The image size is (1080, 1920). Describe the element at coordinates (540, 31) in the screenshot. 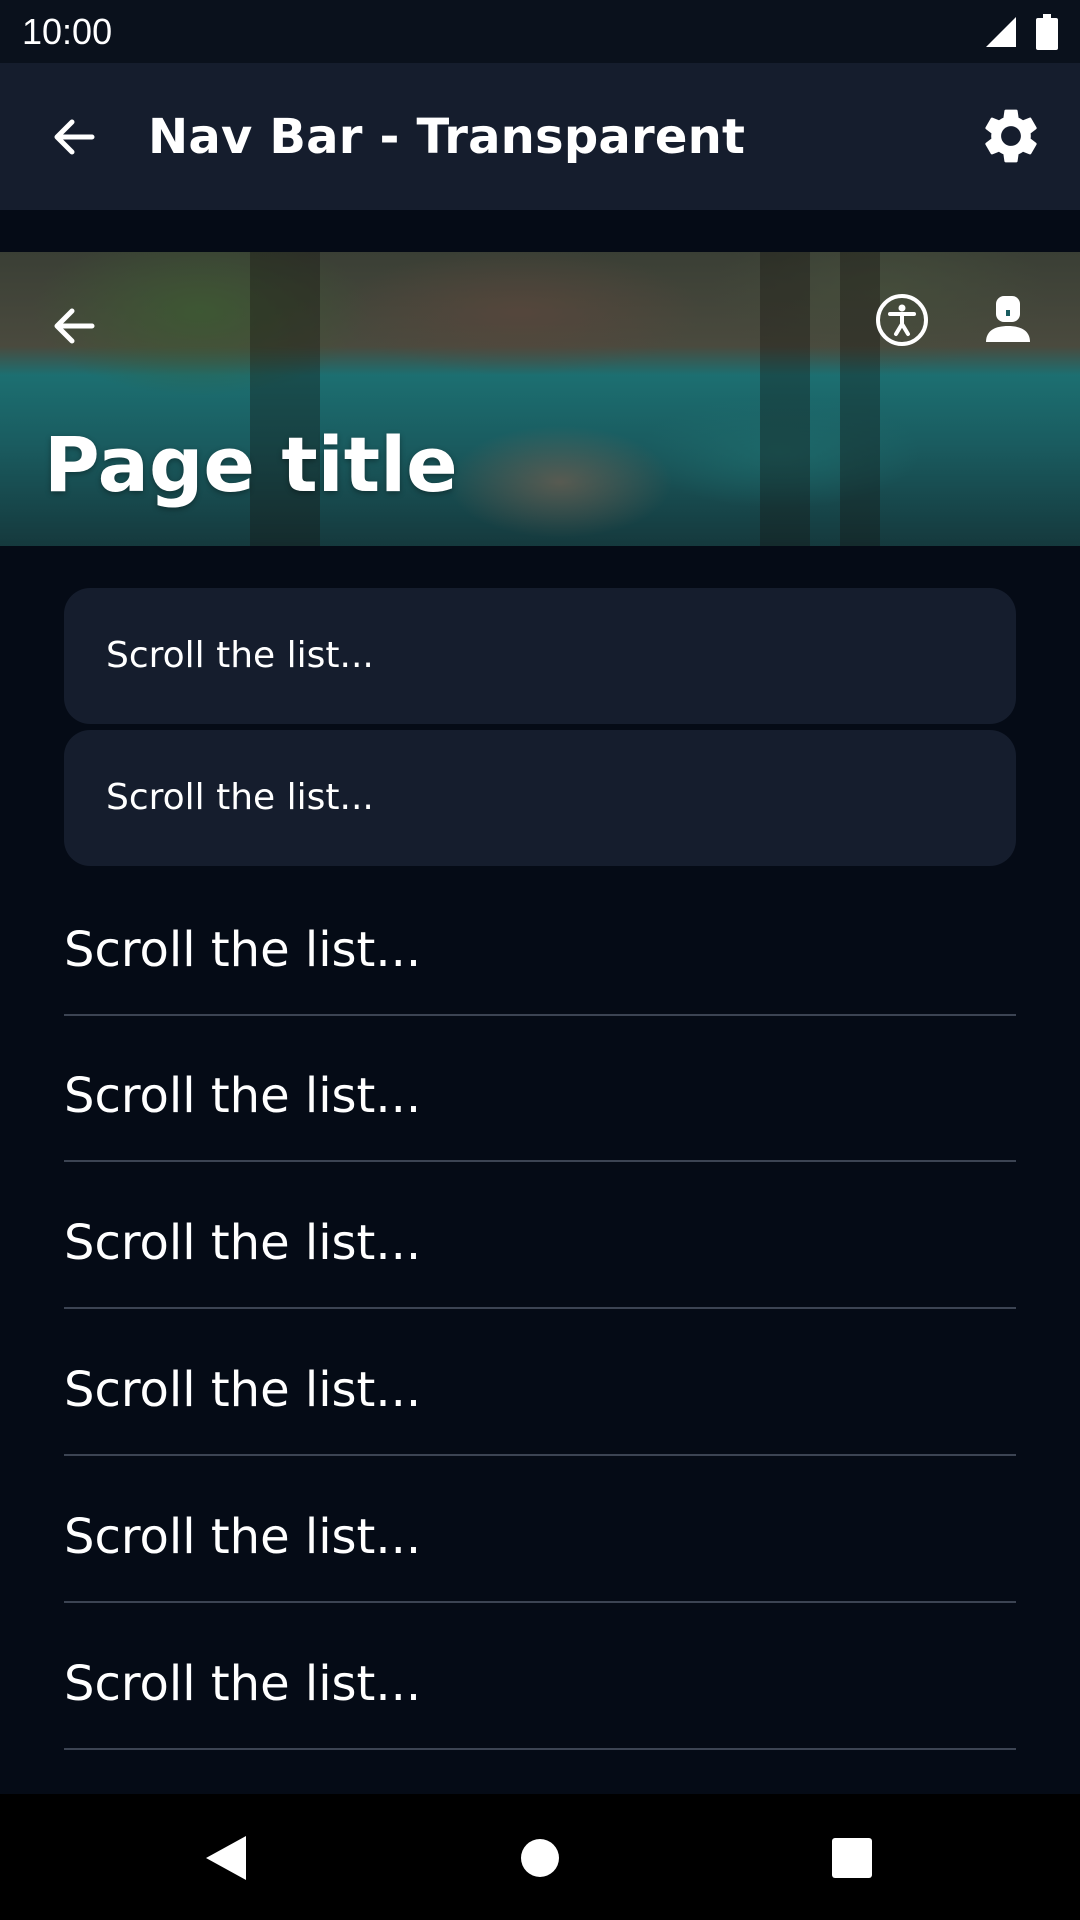

I see `status-bar: 10:00` at that location.